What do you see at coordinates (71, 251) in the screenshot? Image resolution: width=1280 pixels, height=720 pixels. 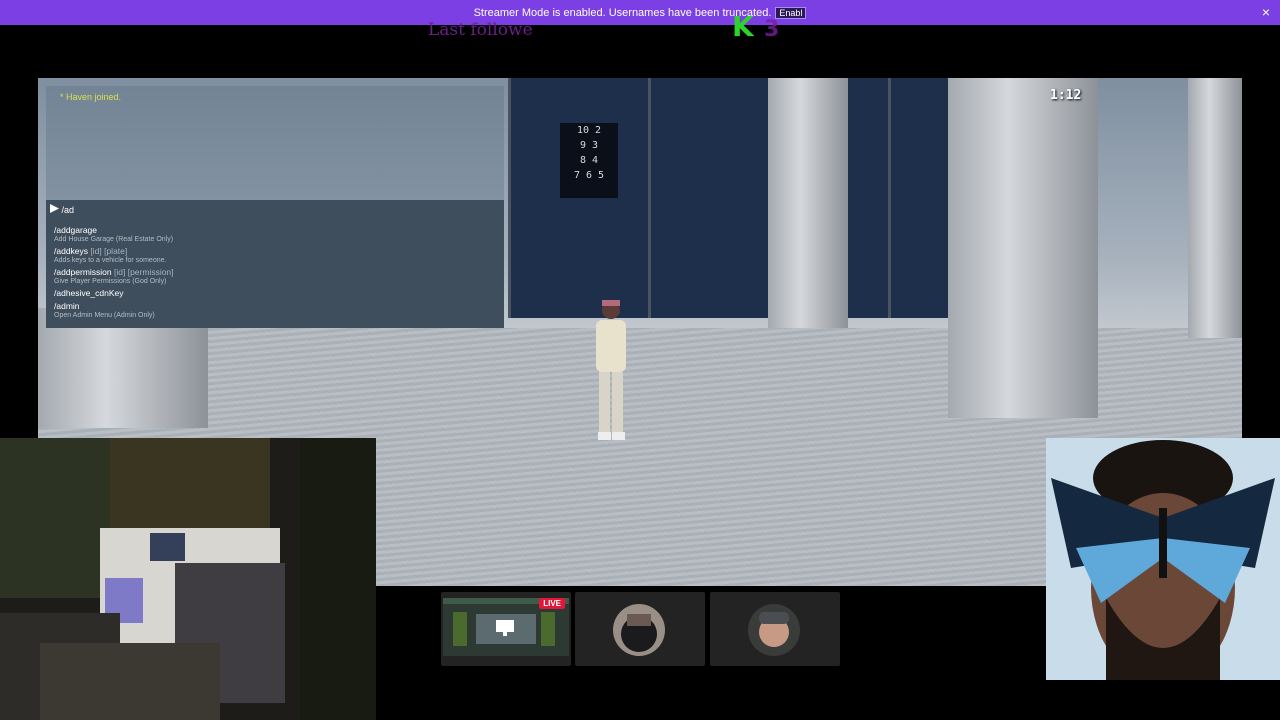 I see `command-name: /addkeys` at bounding box center [71, 251].